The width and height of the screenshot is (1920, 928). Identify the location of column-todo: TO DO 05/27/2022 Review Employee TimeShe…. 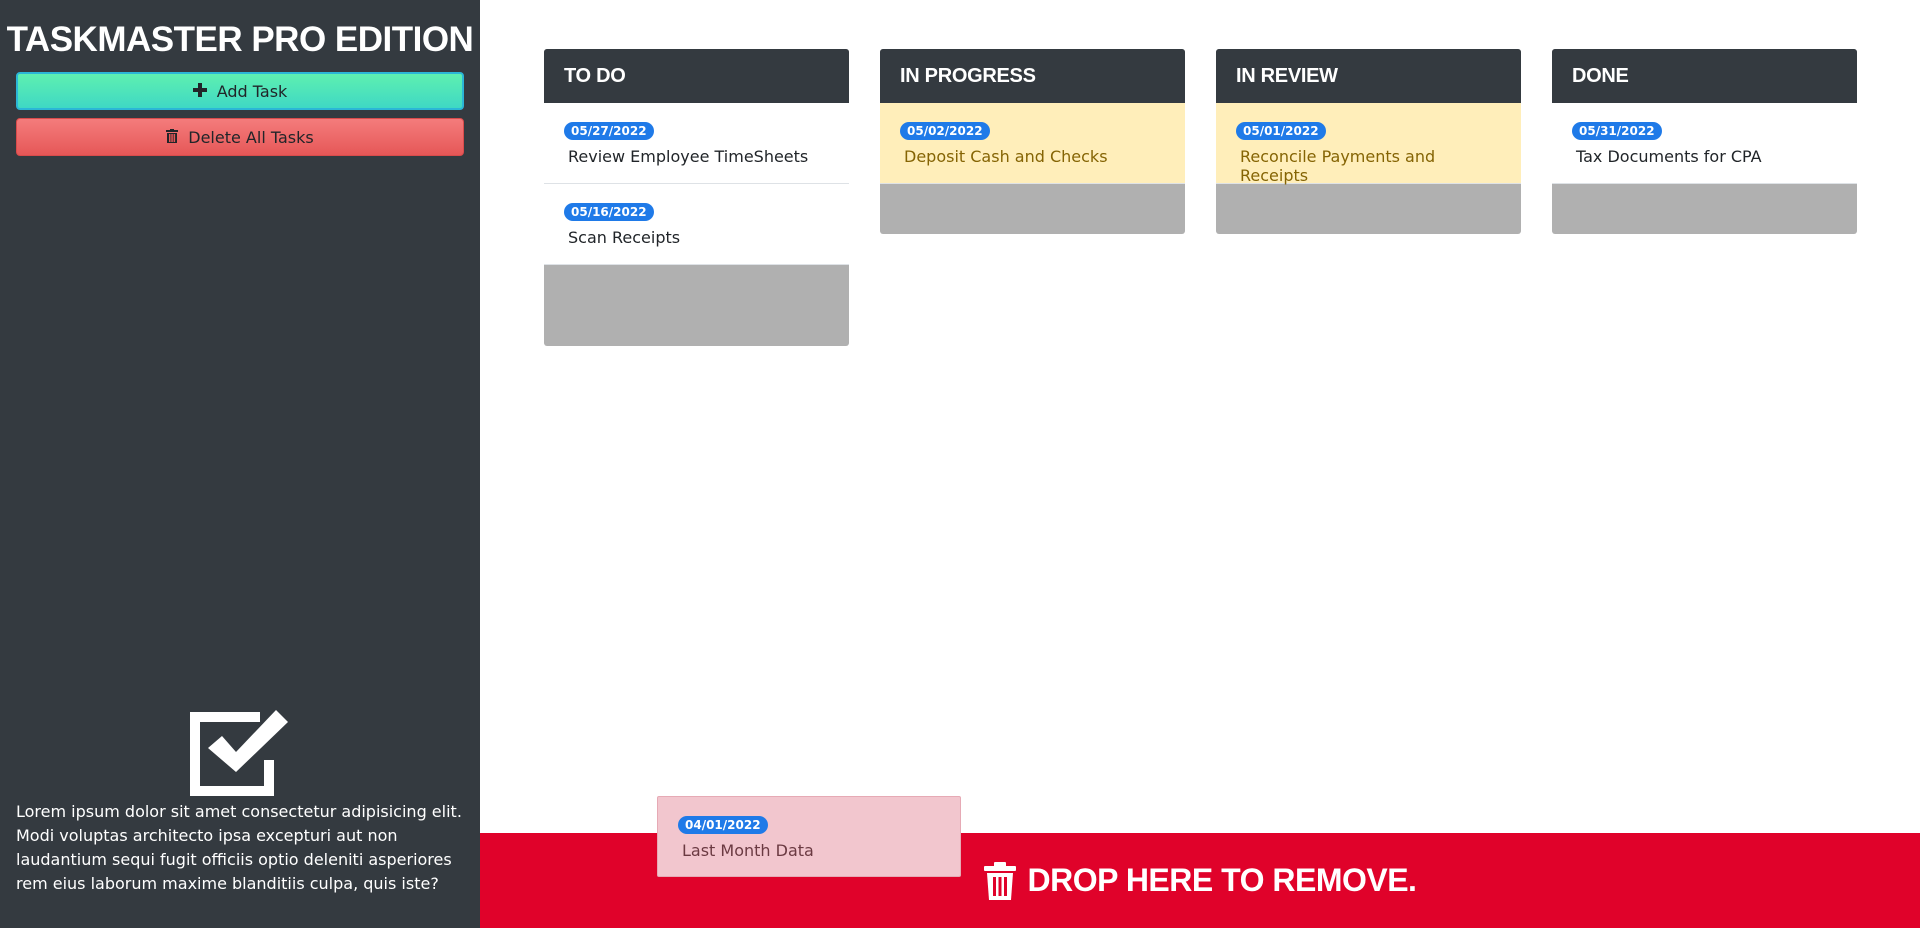
(696, 197).